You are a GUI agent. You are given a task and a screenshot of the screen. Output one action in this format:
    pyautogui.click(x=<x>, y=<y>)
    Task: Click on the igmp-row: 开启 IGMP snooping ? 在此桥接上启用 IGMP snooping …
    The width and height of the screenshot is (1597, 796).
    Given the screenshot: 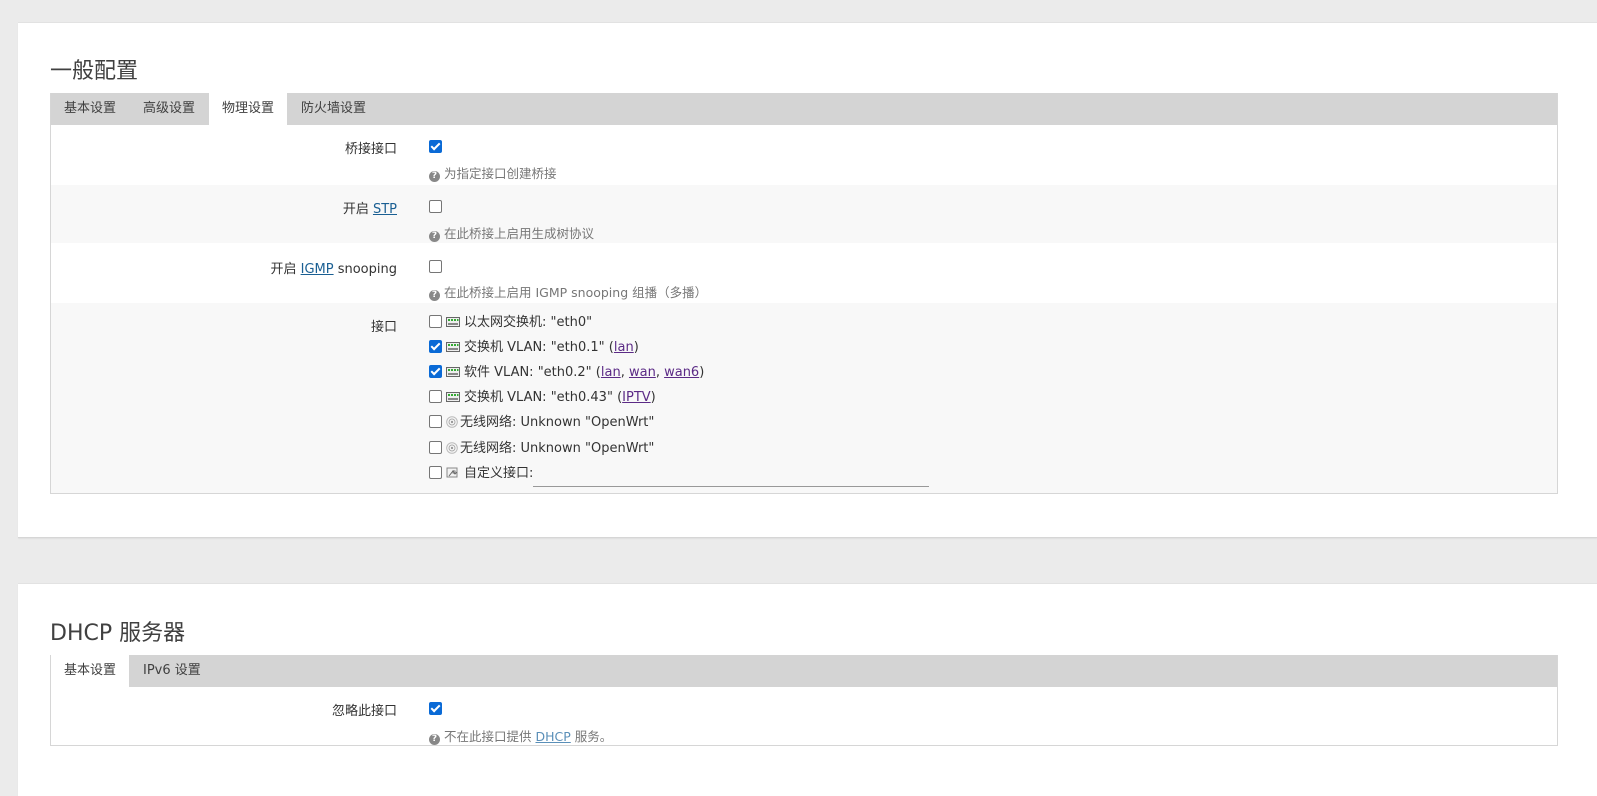 What is the action you would take?
    pyautogui.click(x=804, y=273)
    